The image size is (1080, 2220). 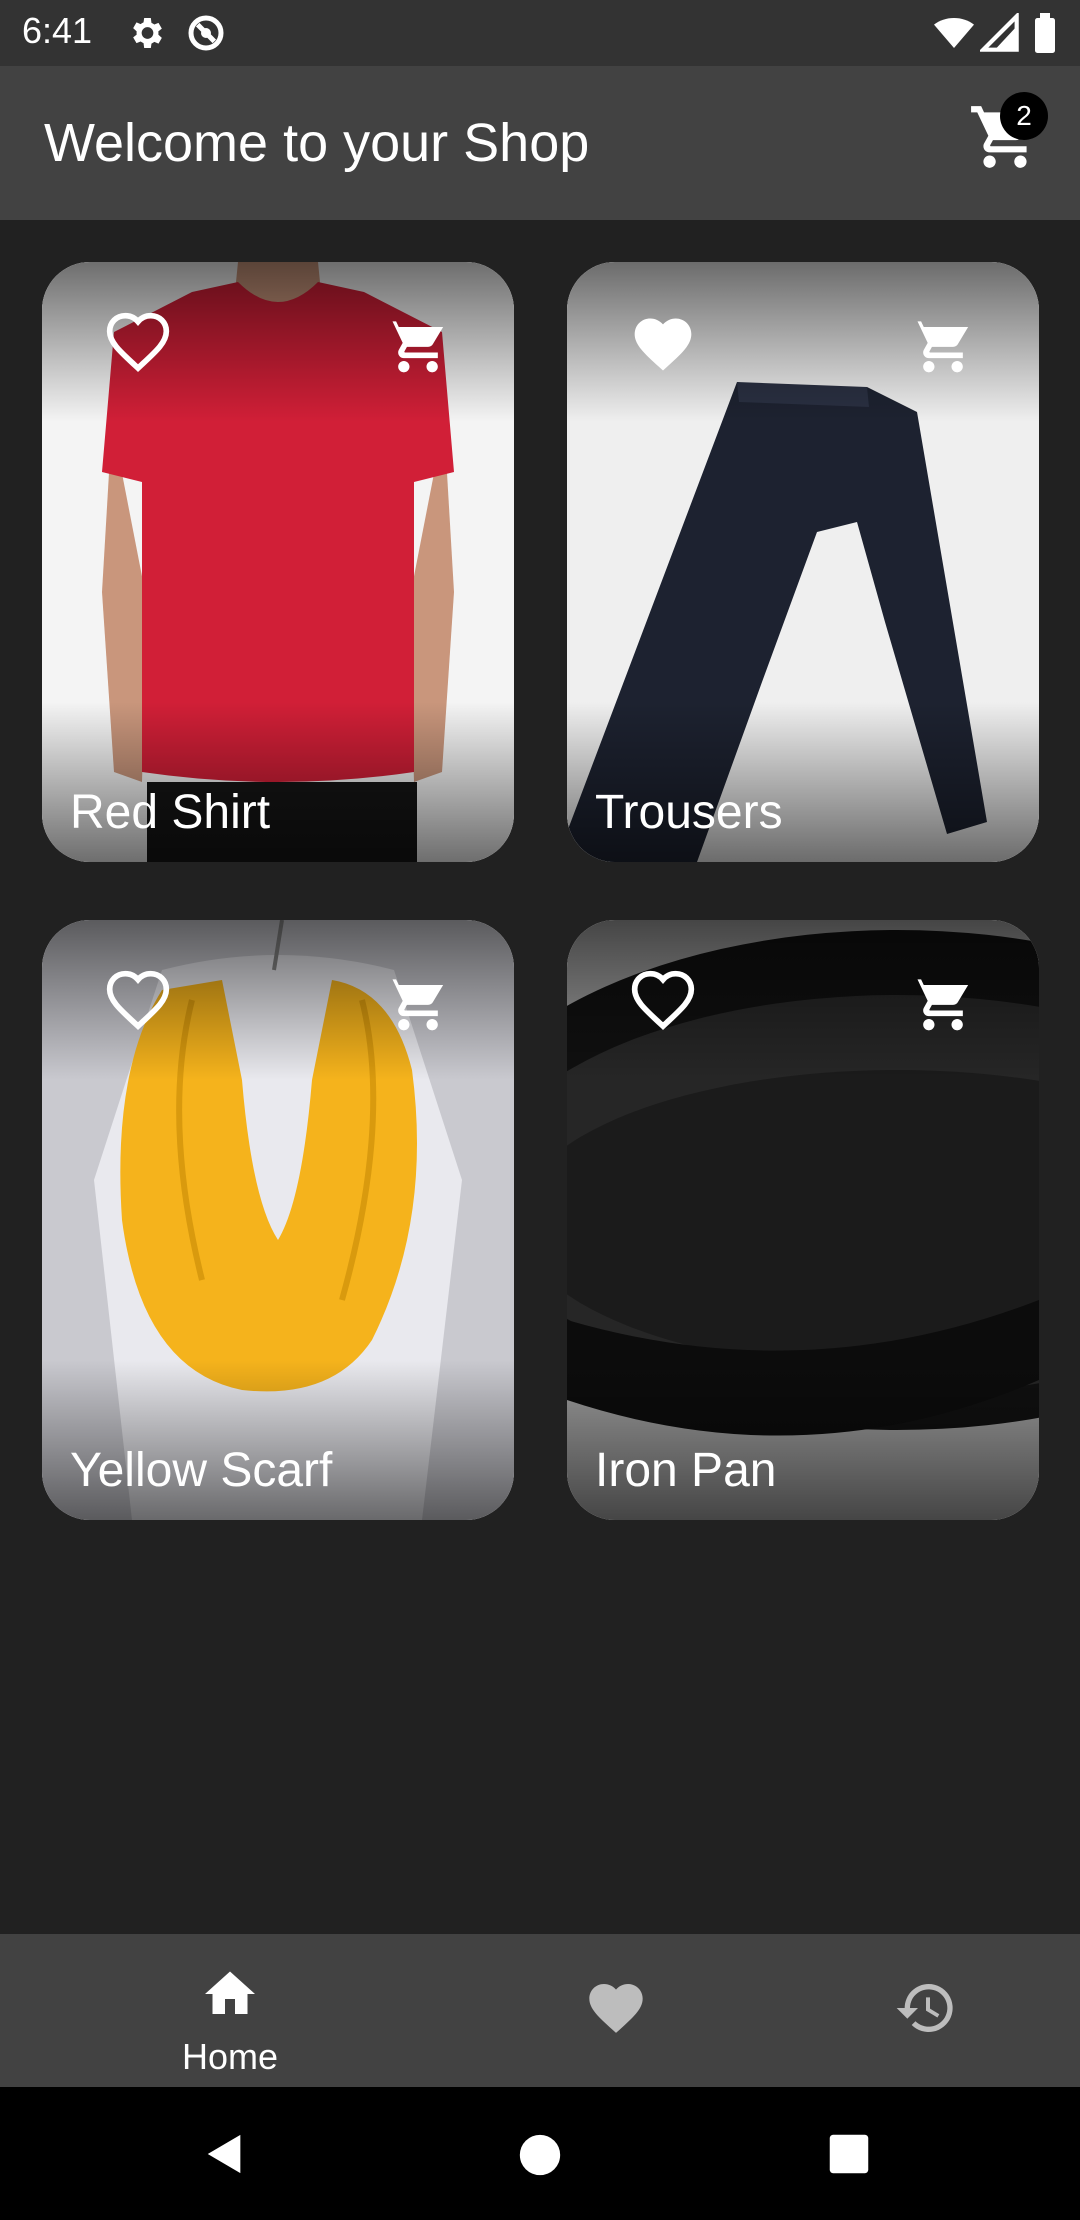 What do you see at coordinates (170, 812) in the screenshot?
I see `product-name: Red Shirt` at bounding box center [170, 812].